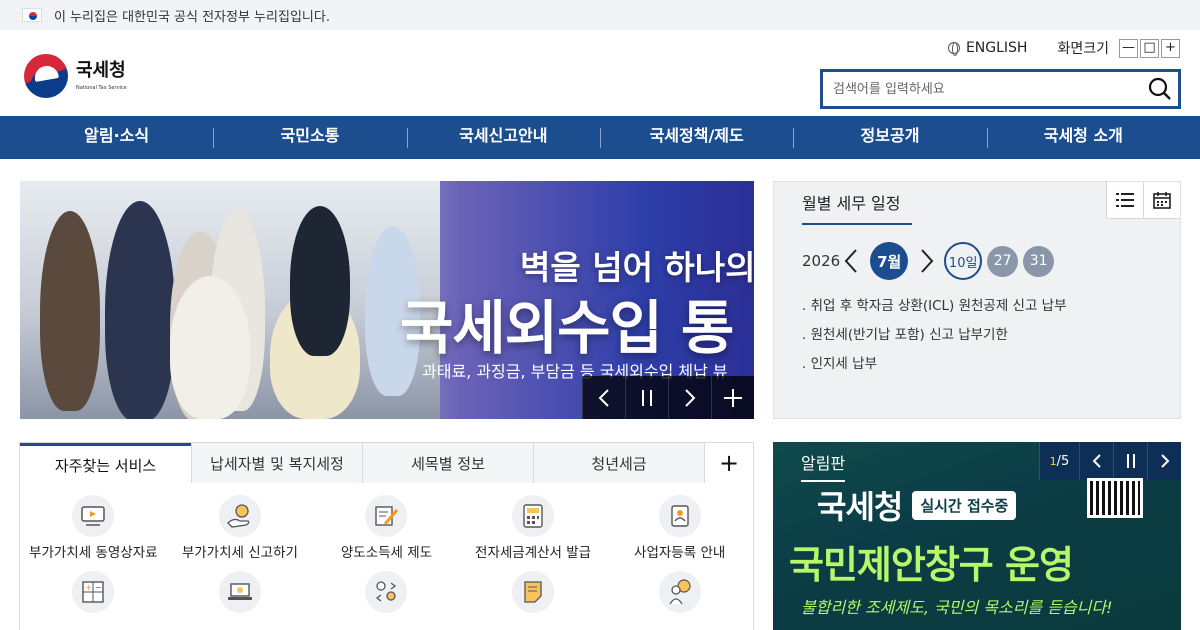 Image resolution: width=1200 pixels, height=630 pixels. Describe the element at coordinates (957, 607) in the screenshot. I see `notice-subtext: 불합리한 조세제도, 국민의 목소리를 듣습니다!` at that location.